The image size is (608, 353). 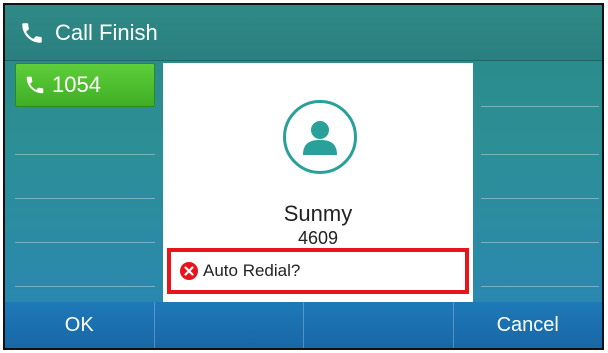 I want to click on contact-number: 4609, so click(x=318, y=238).